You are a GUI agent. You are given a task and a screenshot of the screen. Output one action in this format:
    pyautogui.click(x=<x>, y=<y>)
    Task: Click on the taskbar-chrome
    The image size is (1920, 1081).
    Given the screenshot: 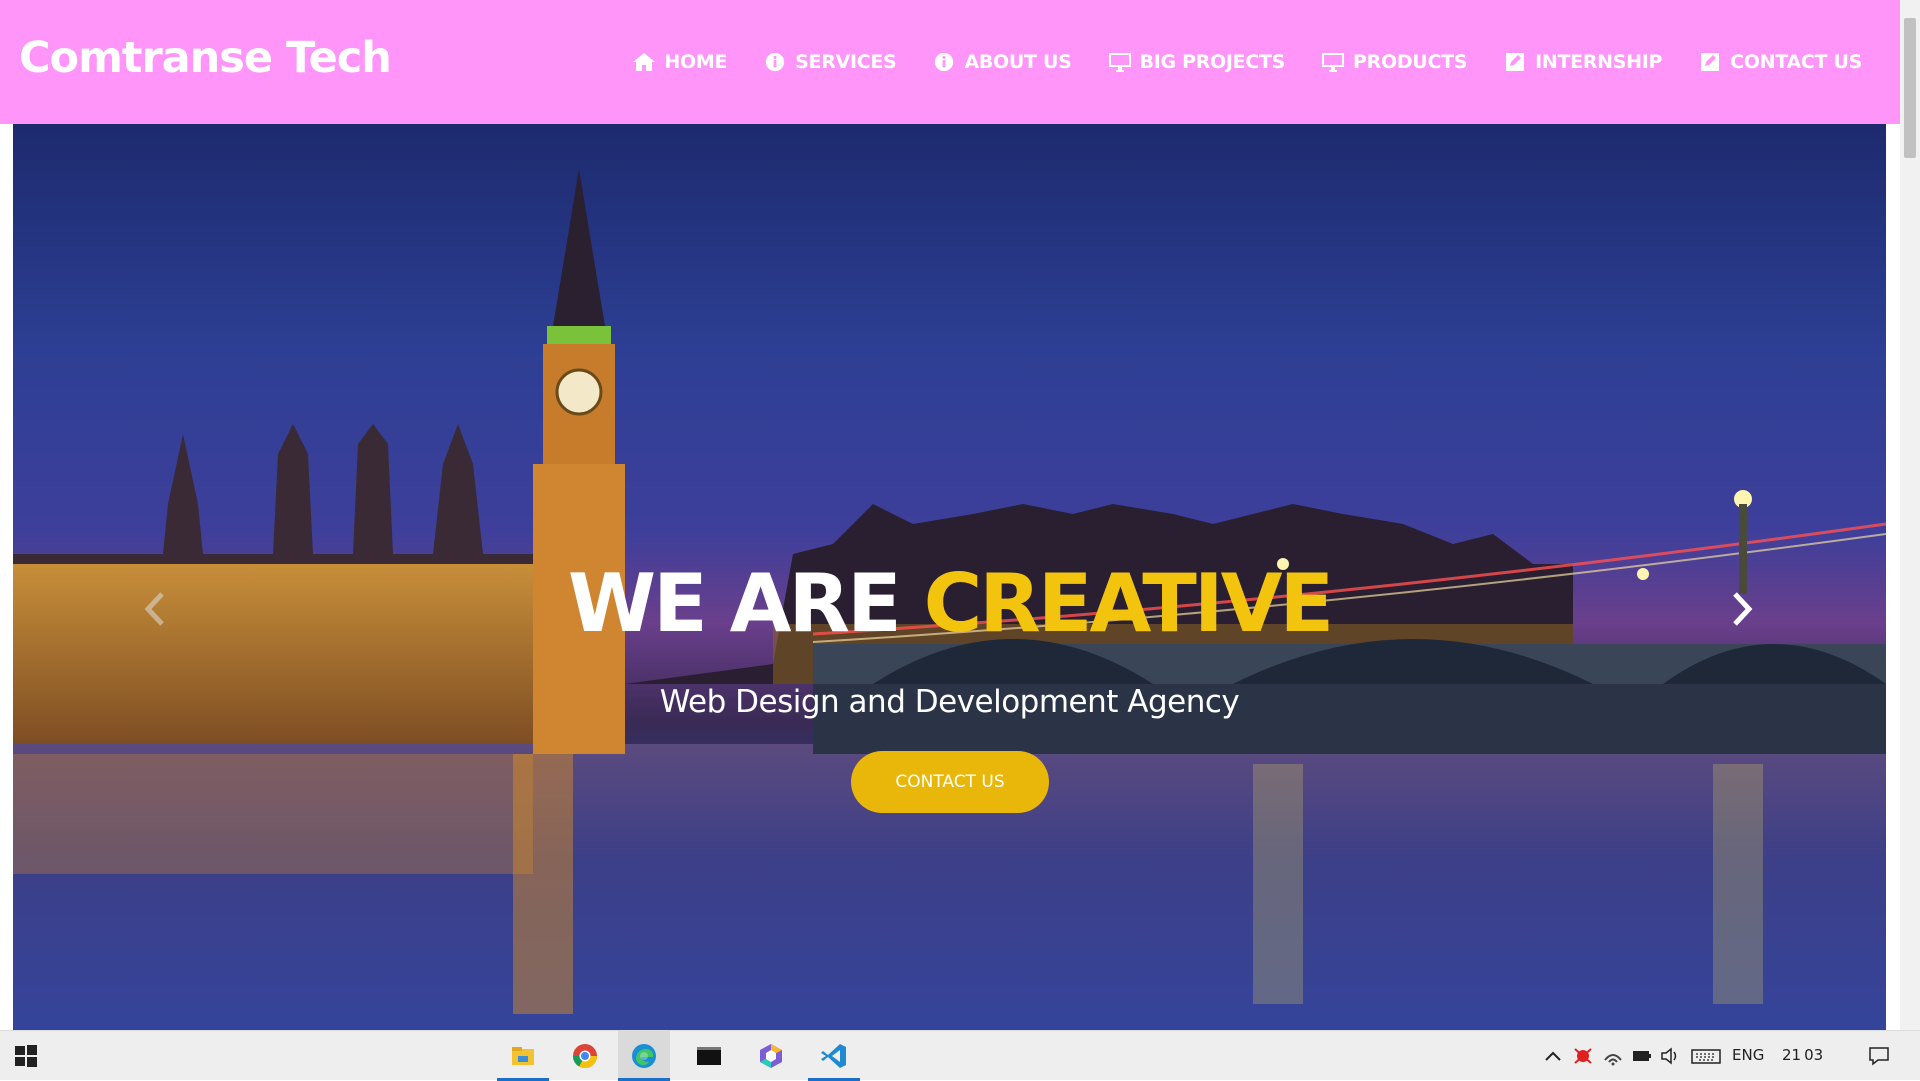 What is the action you would take?
    pyautogui.click(x=585, y=1056)
    